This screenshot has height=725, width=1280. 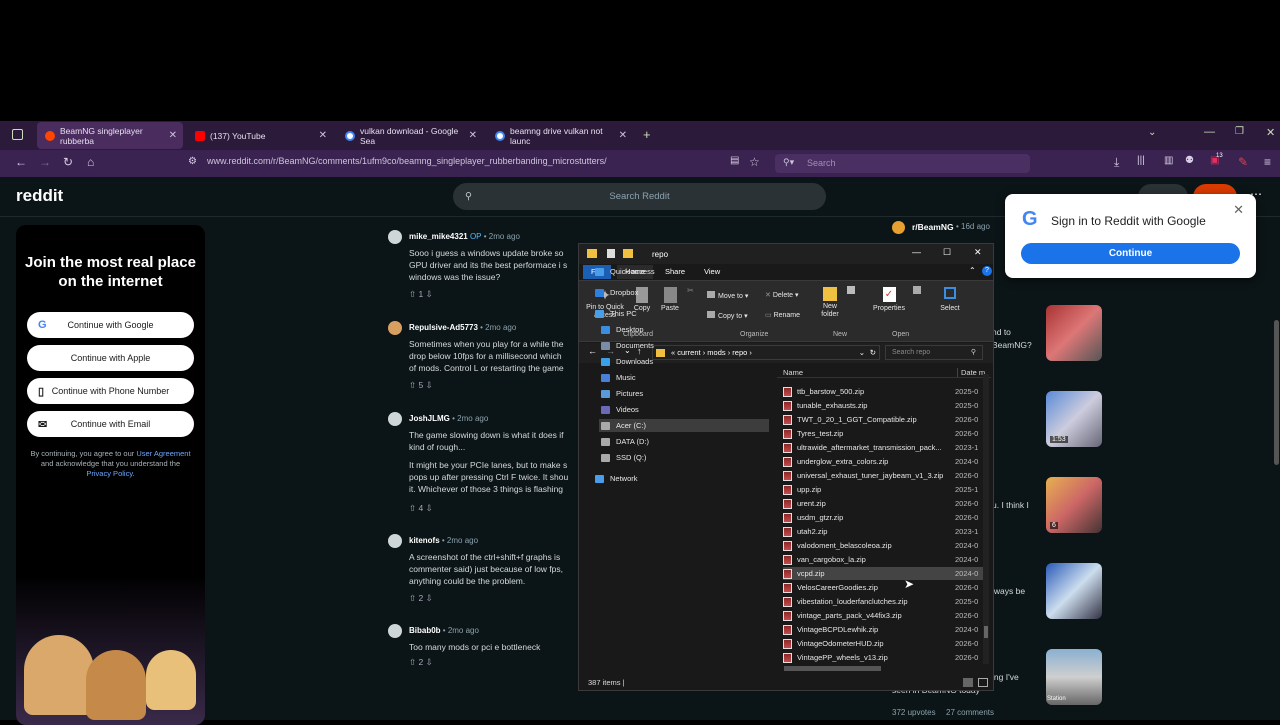 What do you see at coordinates (1010, 505) in the screenshot?
I see `post-snippet: u. I think I` at bounding box center [1010, 505].